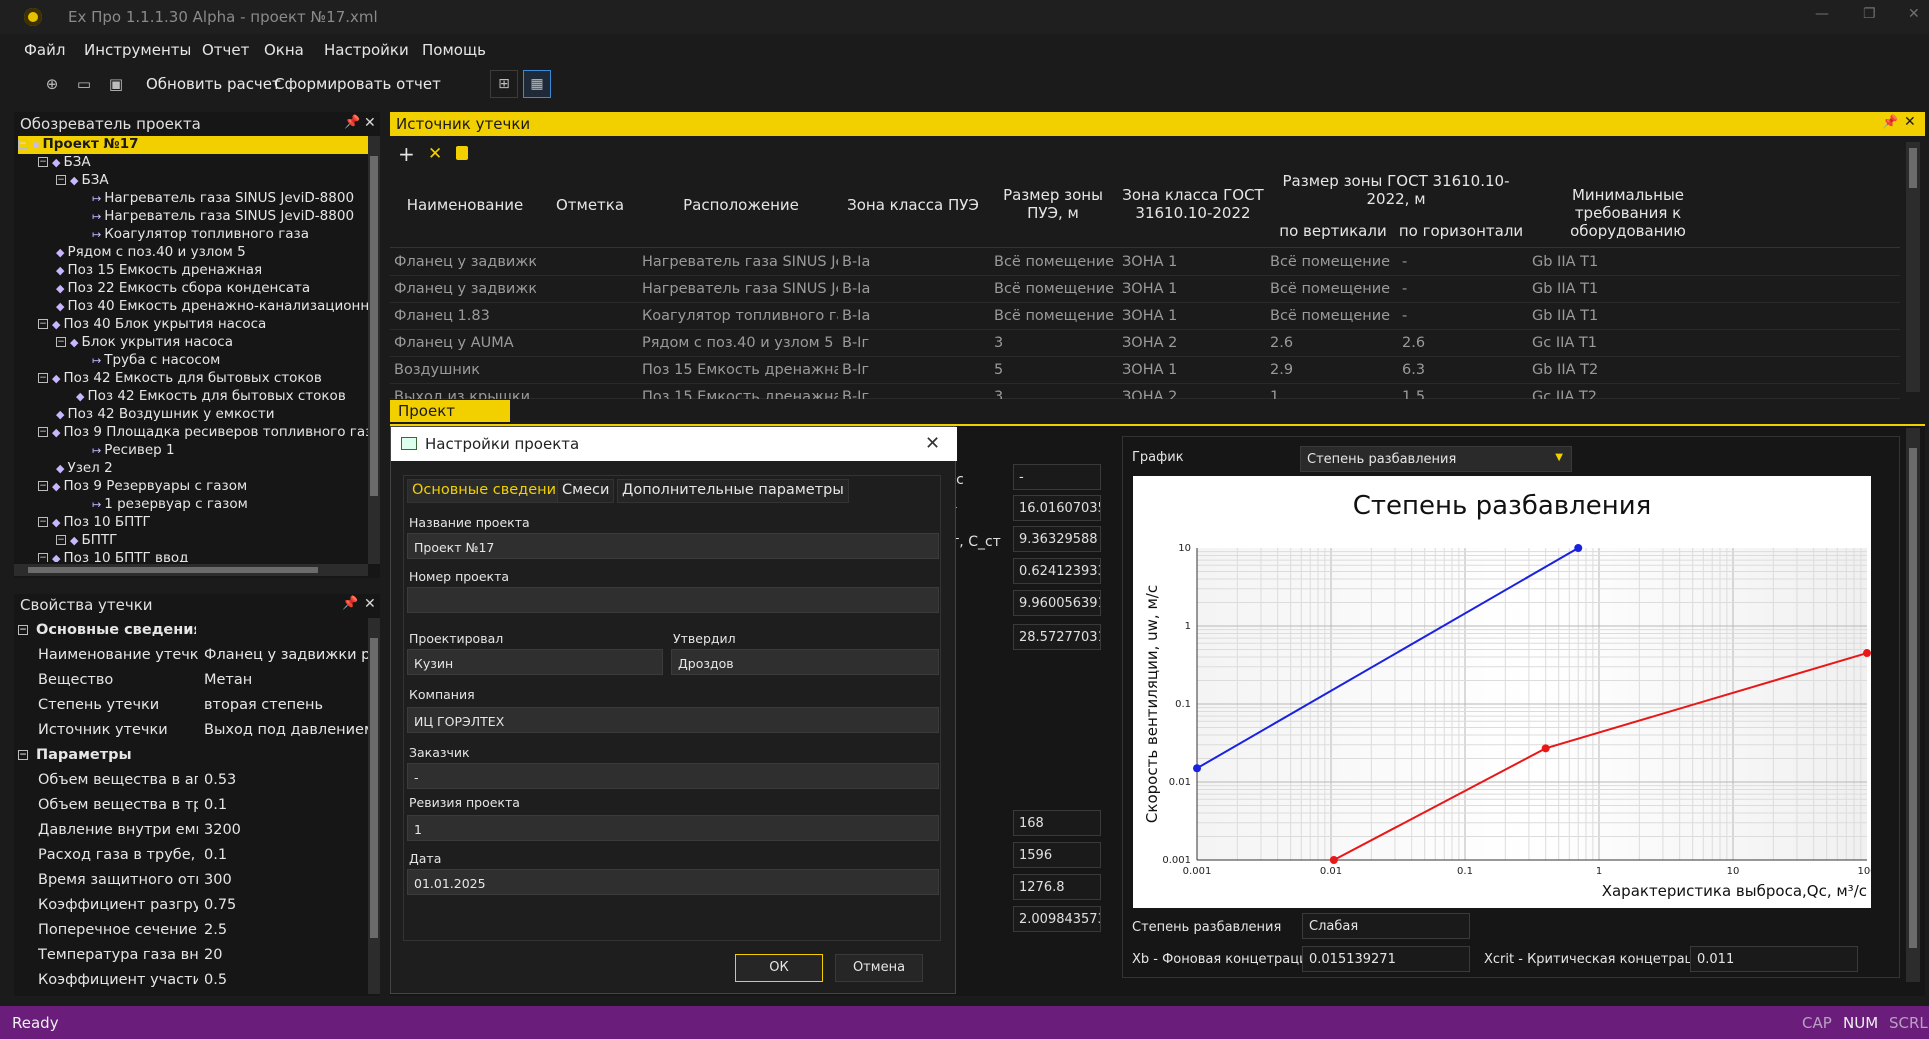 The image size is (1929, 1039). Describe the element at coordinates (366, 50) in the screenshot. I see `menu-settings: Настройки` at that location.